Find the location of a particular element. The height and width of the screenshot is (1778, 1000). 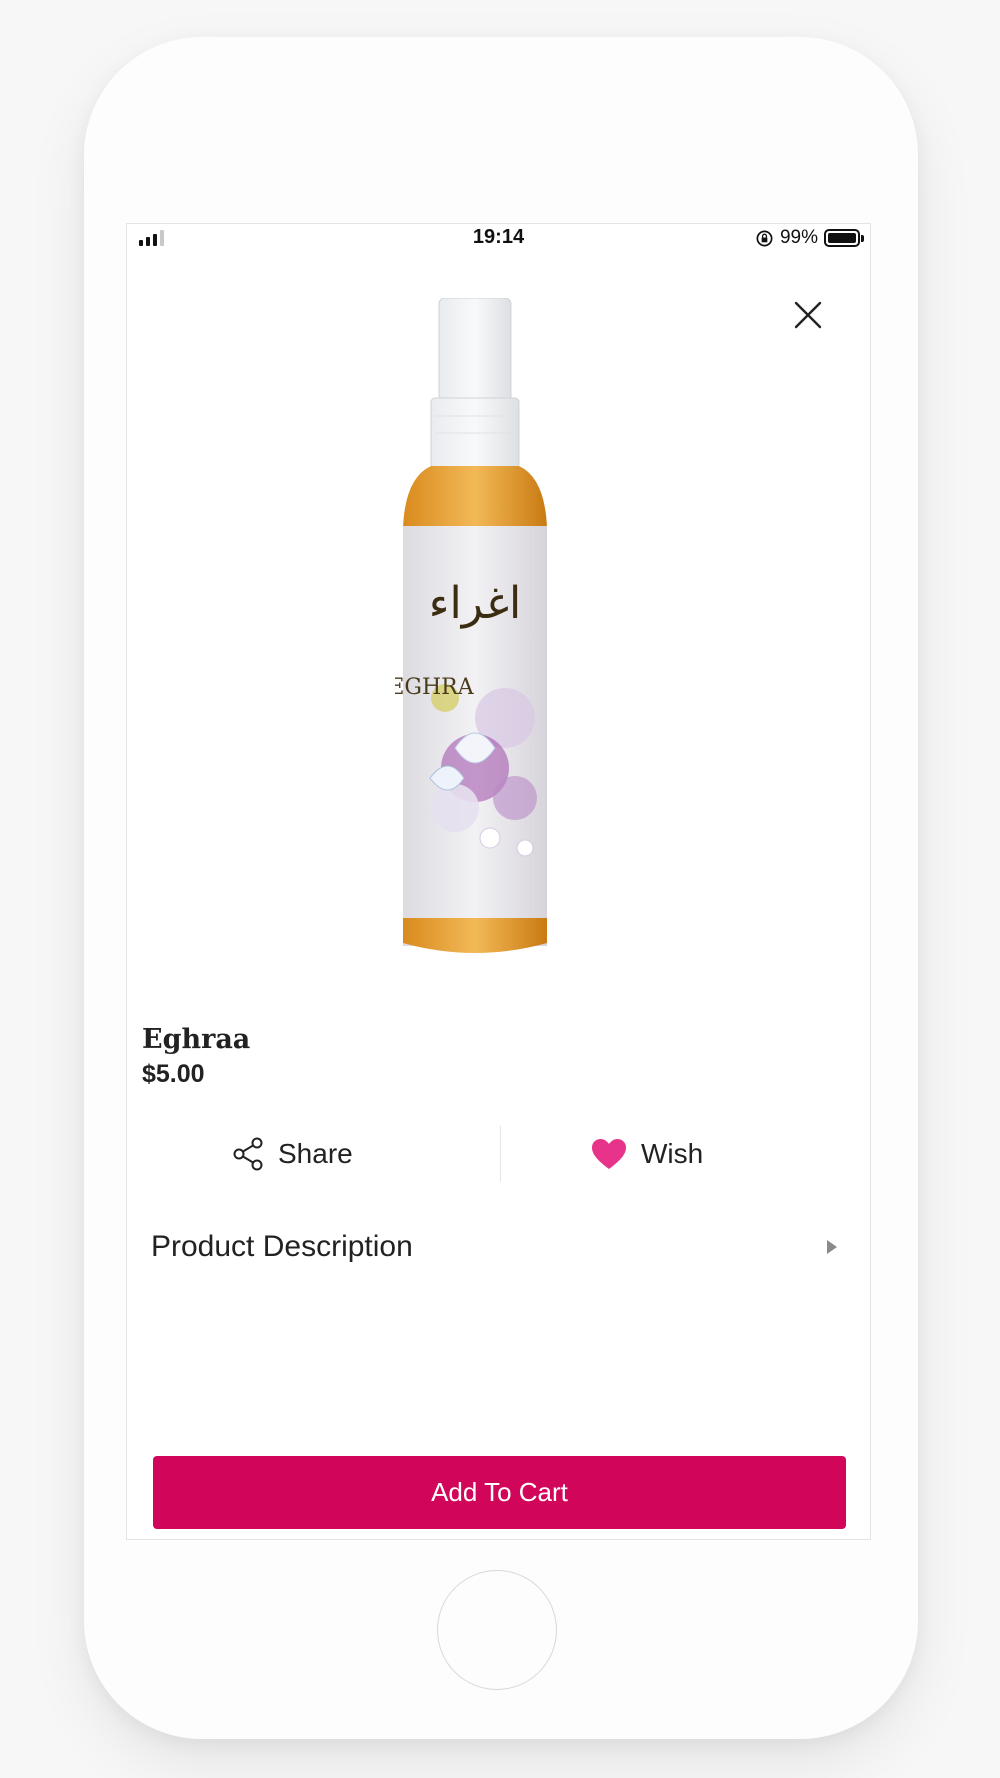

battery-percent: 99% is located at coordinates (798, 237).